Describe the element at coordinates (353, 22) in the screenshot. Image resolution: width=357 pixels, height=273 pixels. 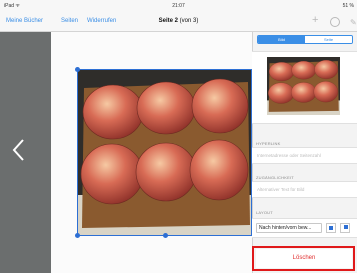
I see `wrench-icon: ✎` at that location.